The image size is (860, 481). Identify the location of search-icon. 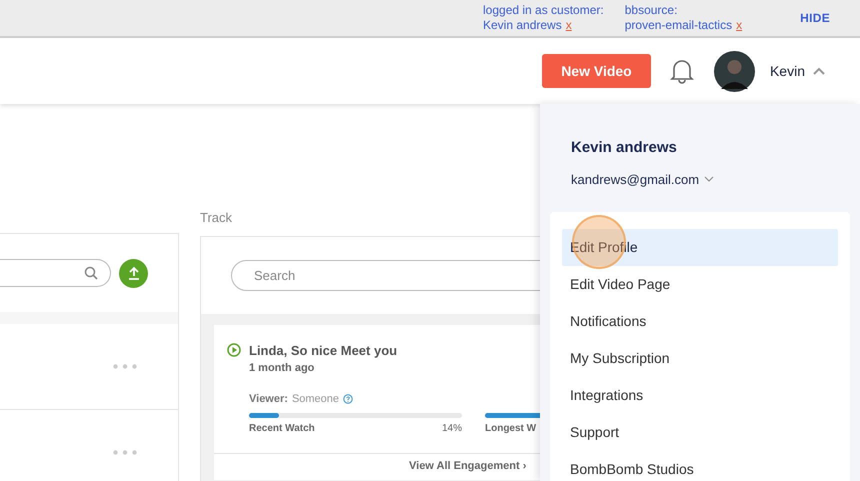
(91, 273).